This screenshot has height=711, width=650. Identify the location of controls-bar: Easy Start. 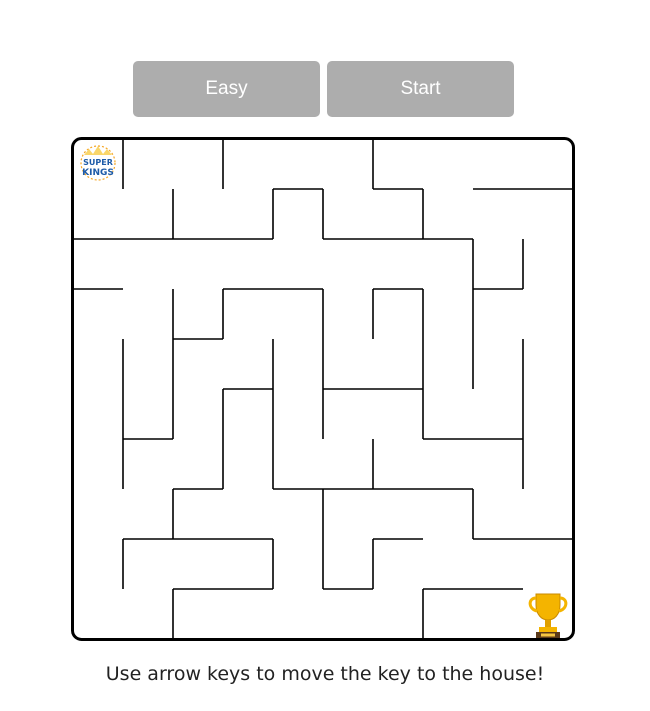
(323, 89).